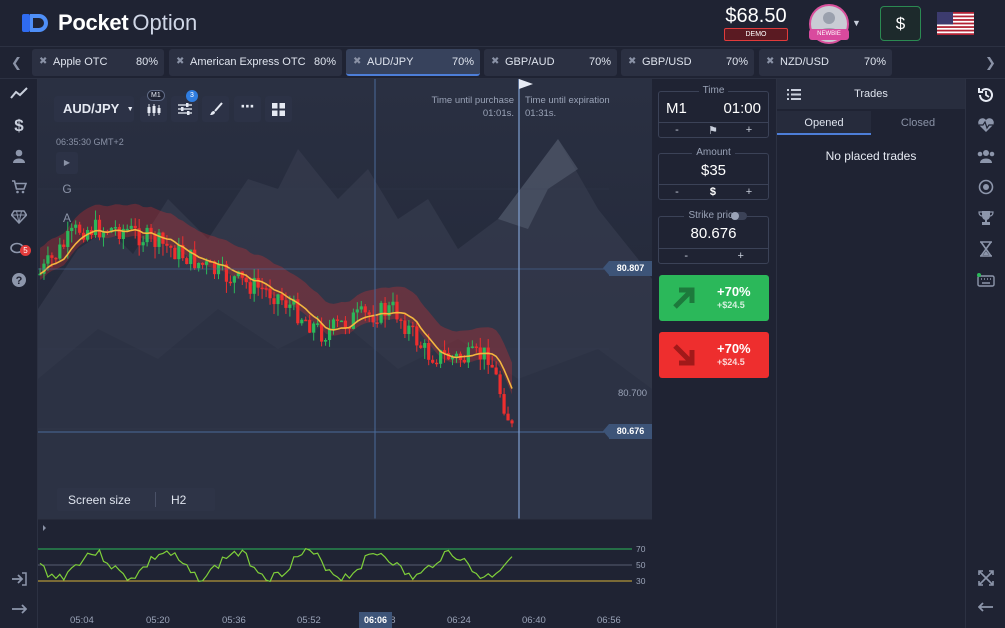  What do you see at coordinates (390, 62) in the screenshot?
I see `asset-tab-name: AUD/JPY` at bounding box center [390, 62].